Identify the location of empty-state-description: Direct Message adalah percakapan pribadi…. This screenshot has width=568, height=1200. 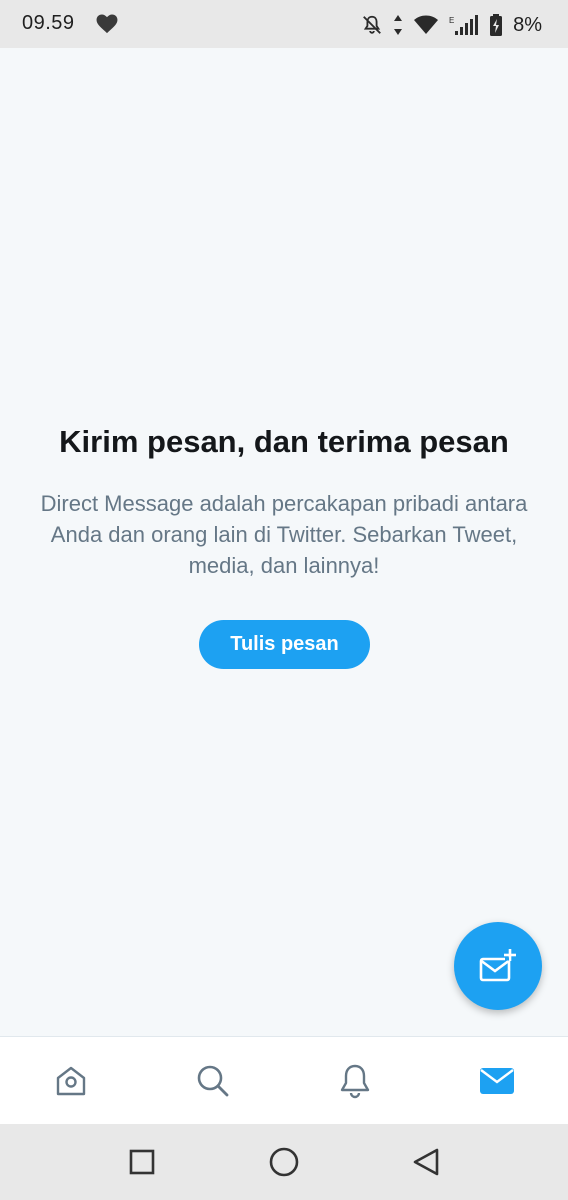
(284, 534).